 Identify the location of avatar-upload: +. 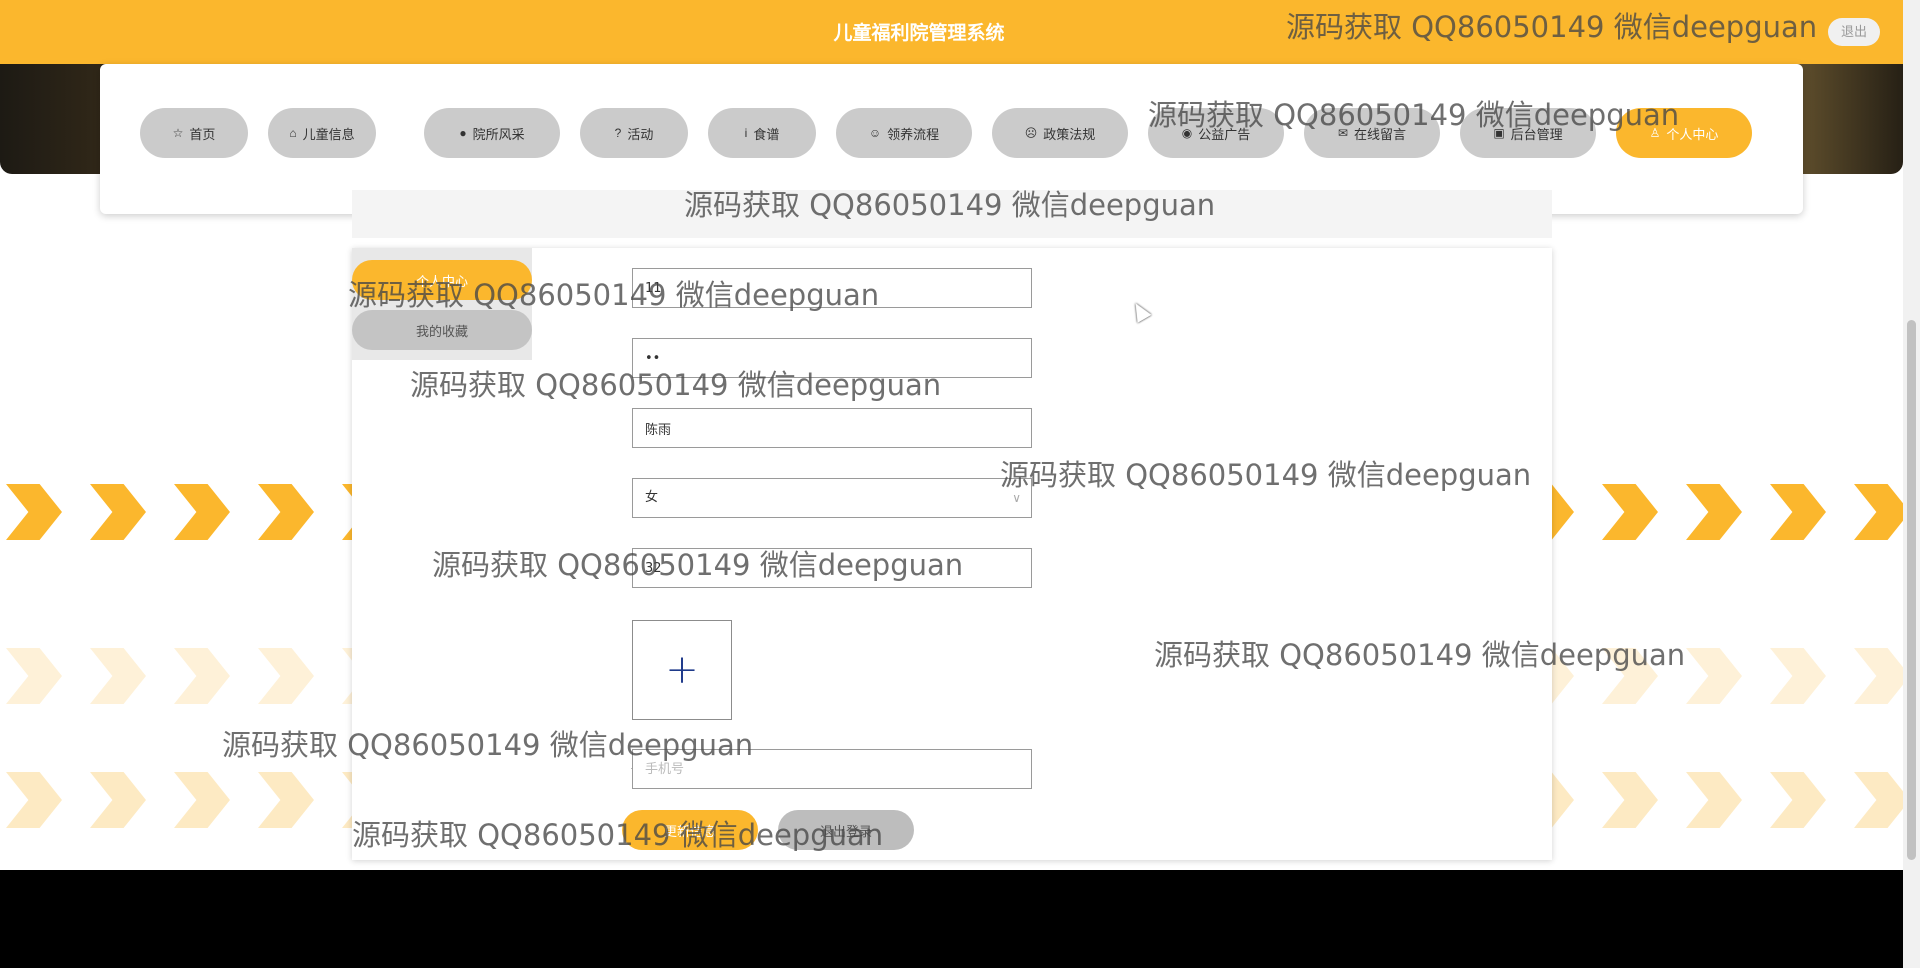
(682, 670).